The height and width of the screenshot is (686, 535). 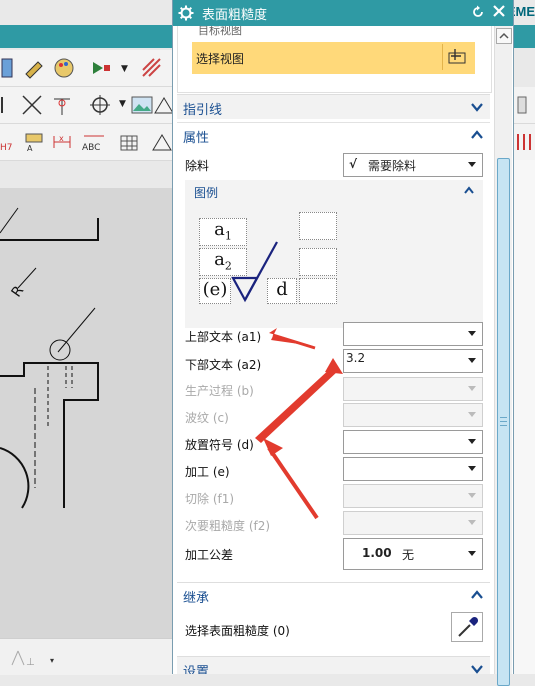 I want to click on table-icon, so click(x=130, y=142).